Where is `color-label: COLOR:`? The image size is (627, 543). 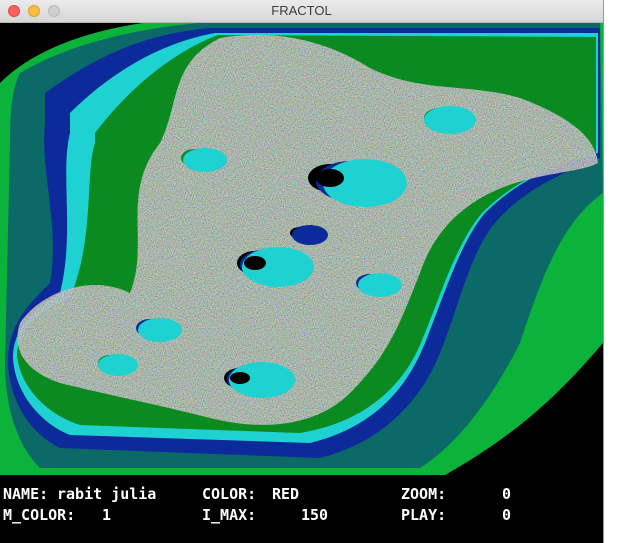 color-label: COLOR: is located at coordinates (229, 494).